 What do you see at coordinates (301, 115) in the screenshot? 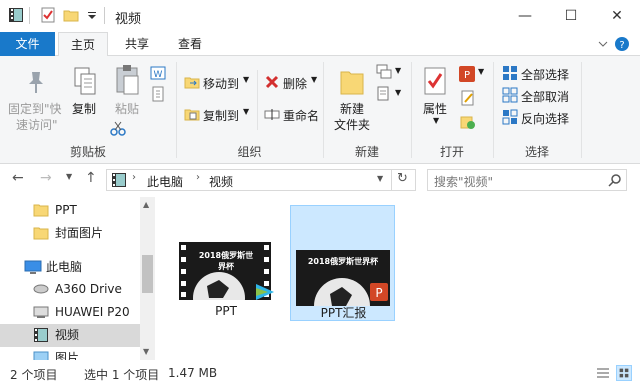
I see `rename-button: 重命名` at bounding box center [301, 115].